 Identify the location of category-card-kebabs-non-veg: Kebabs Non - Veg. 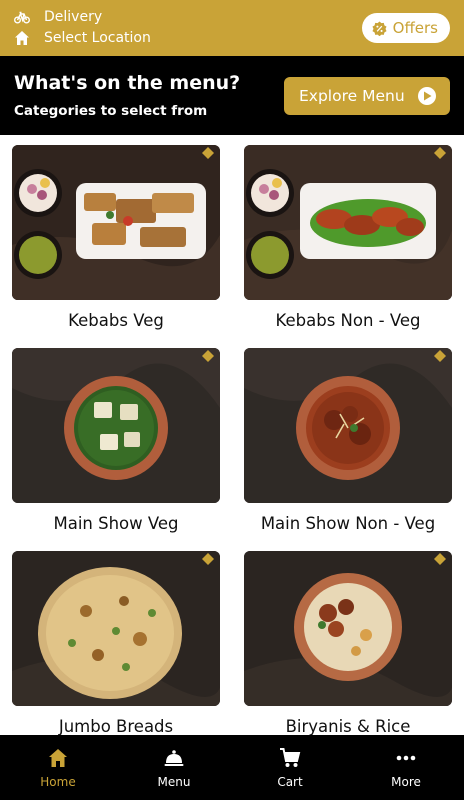
(348, 237).